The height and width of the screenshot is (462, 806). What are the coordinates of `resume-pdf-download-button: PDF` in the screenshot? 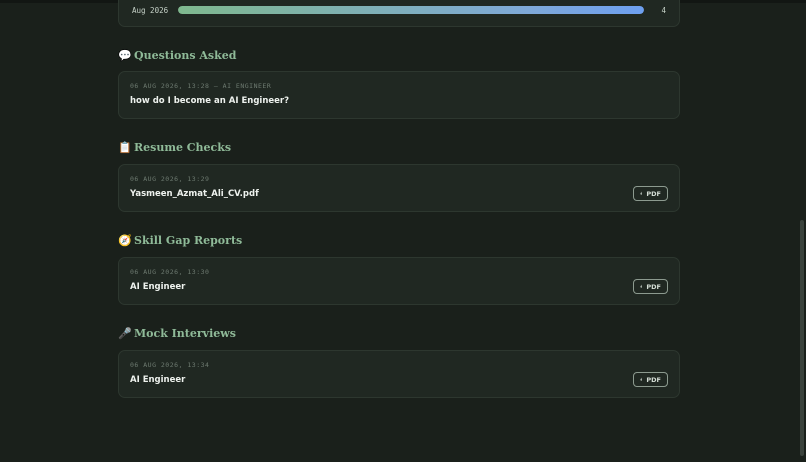 It's located at (650, 193).